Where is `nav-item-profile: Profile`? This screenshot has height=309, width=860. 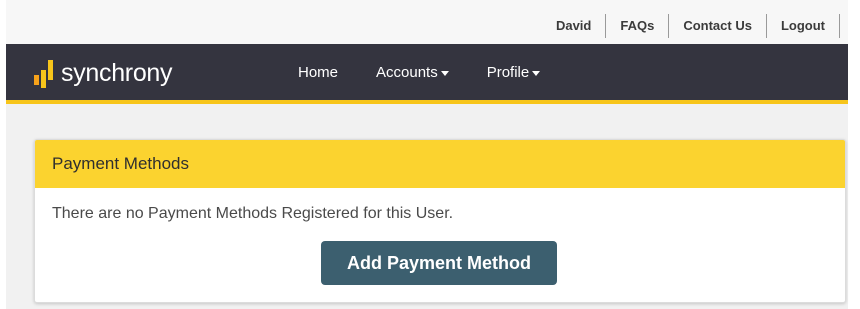 nav-item-profile: Profile is located at coordinates (514, 72).